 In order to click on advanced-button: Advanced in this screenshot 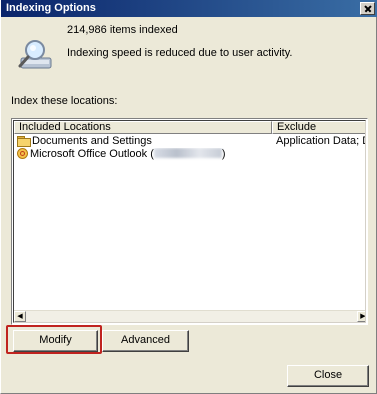, I will do `click(145, 341)`.